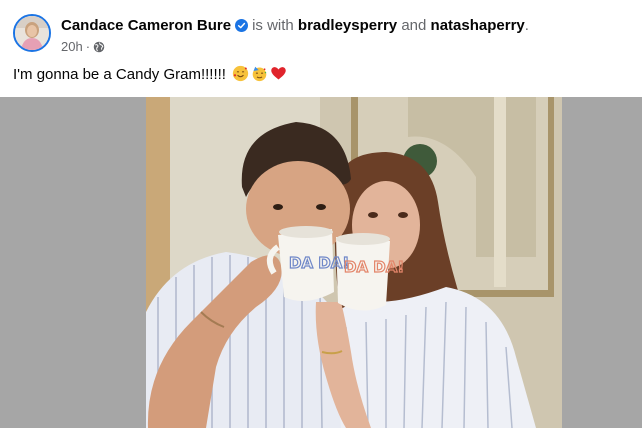 The height and width of the screenshot is (428, 642). I want to click on is-with-text: is with, so click(273, 25).